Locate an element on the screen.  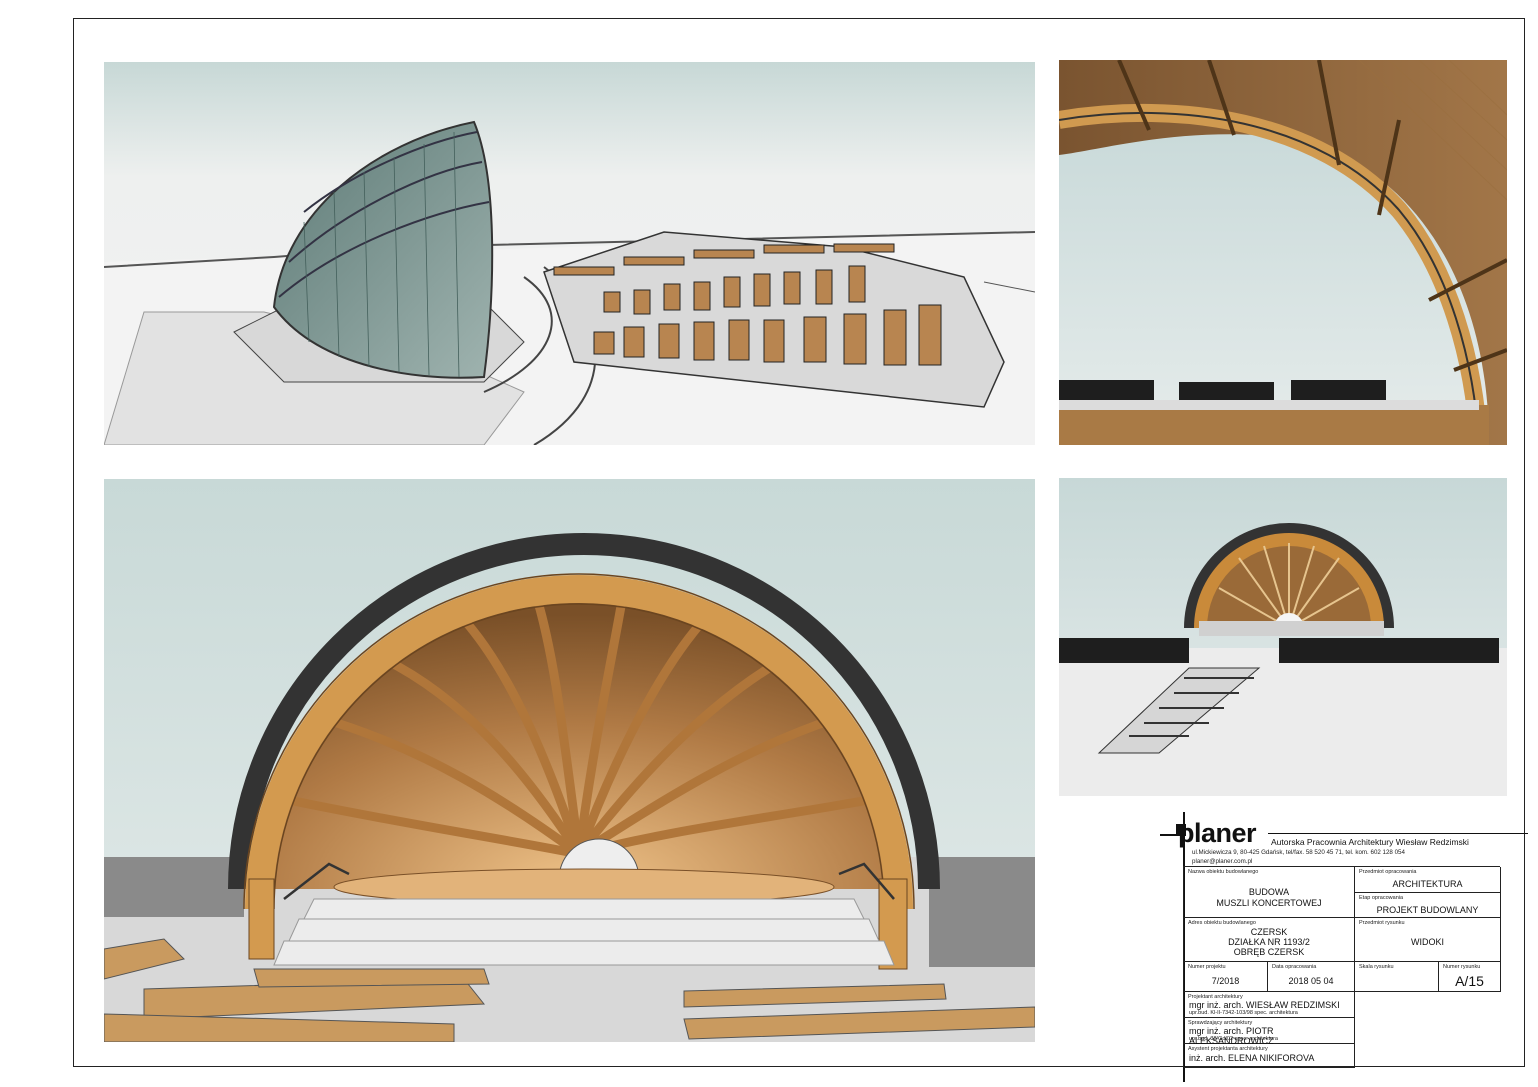
designer-name: mgr inż. arch. WIESŁAW REDZIMSKI is located at coordinates (1264, 1005).